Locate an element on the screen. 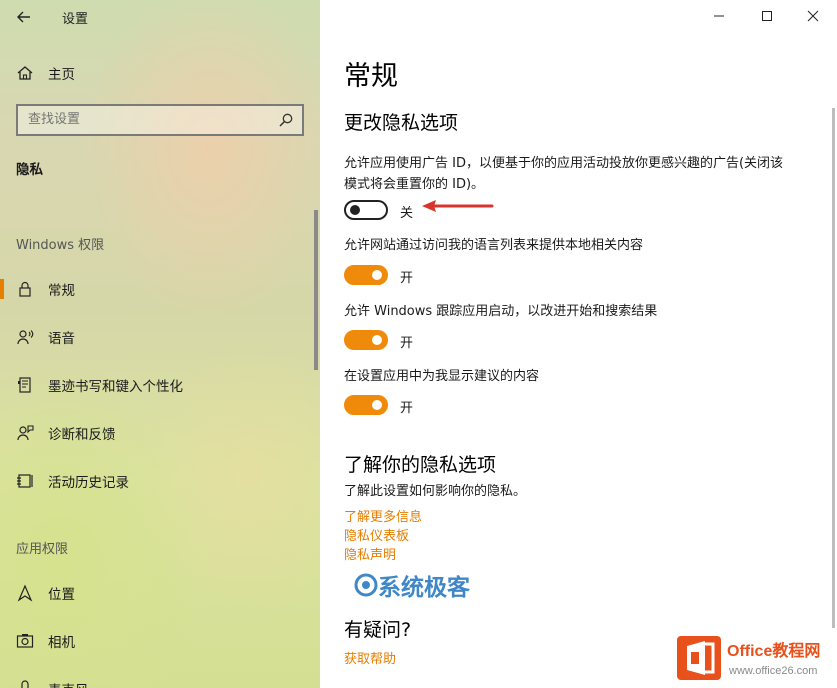  red-arrow-annotation is located at coordinates (458, 206).